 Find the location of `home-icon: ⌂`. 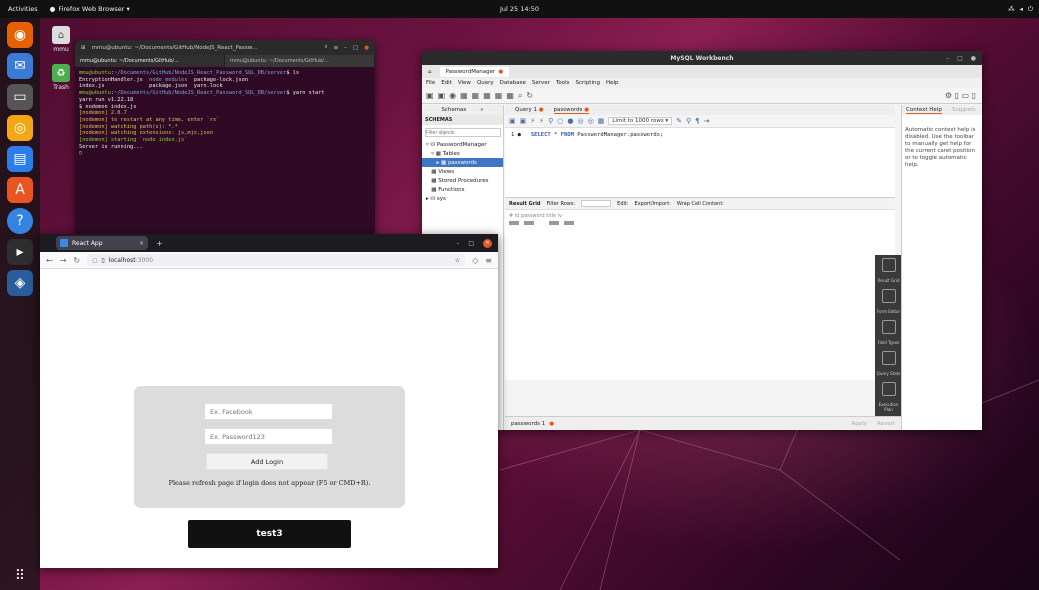

home-icon: ⌂ is located at coordinates (430, 72).